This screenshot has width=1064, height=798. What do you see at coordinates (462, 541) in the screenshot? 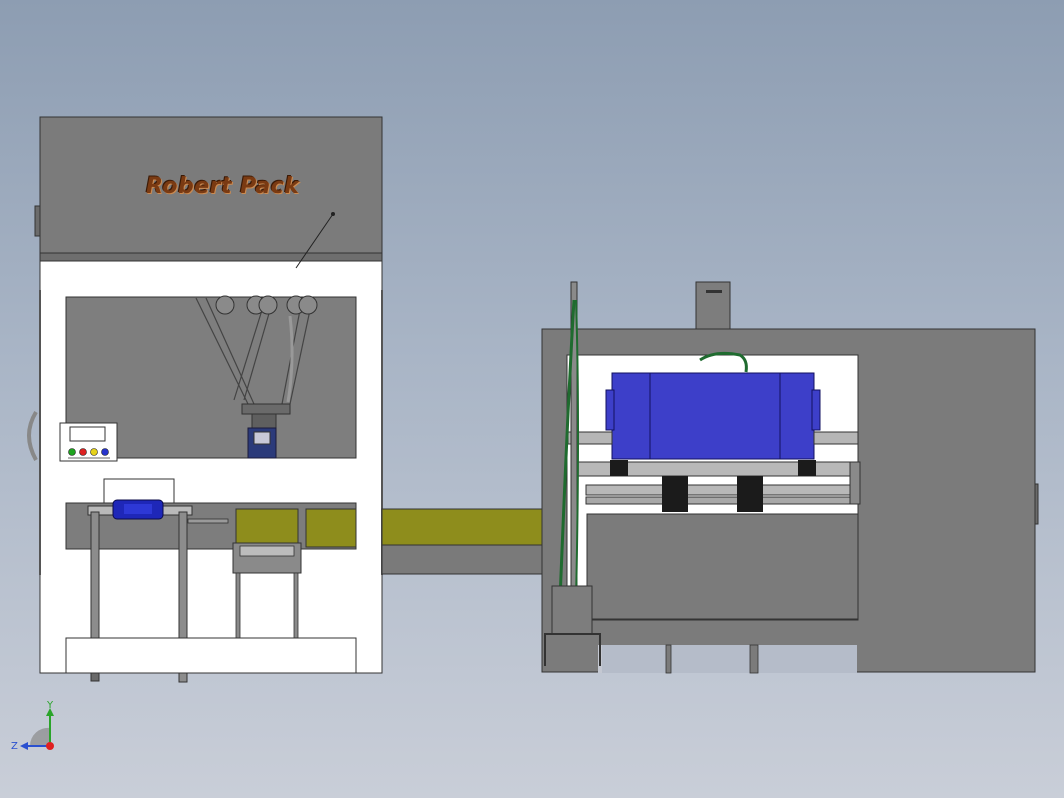
I see `transfer-conveyor` at bounding box center [462, 541].